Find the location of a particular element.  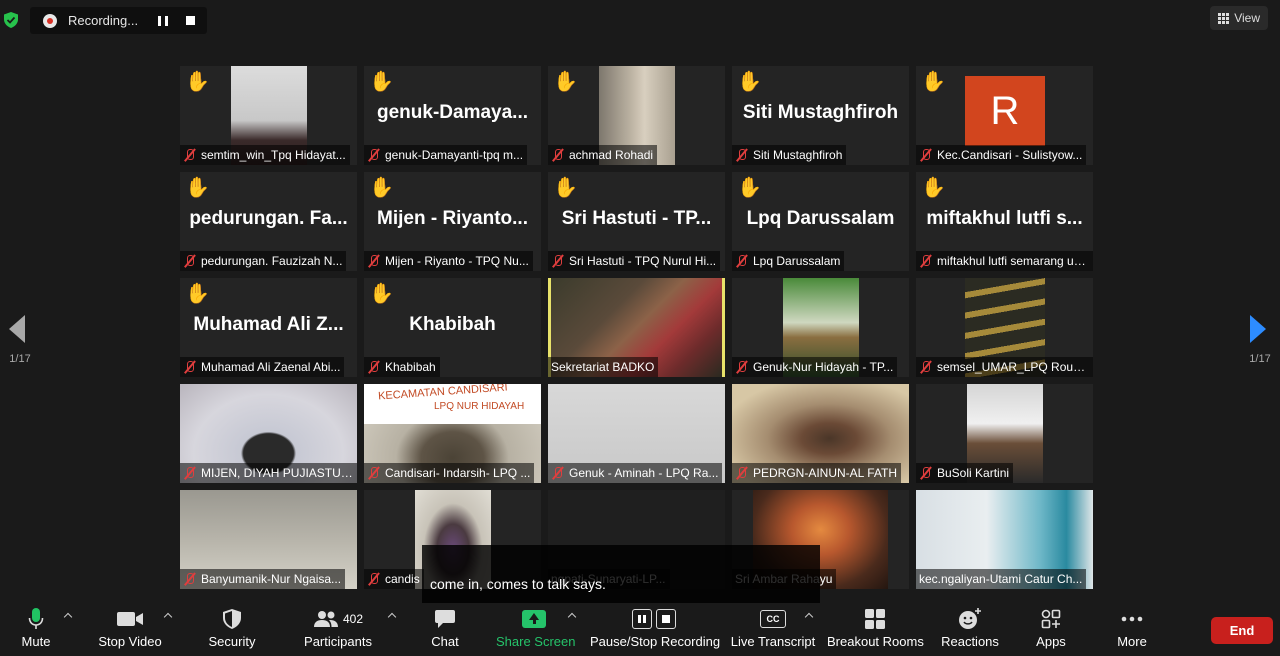

participants-icon is located at coordinates (325, 619).